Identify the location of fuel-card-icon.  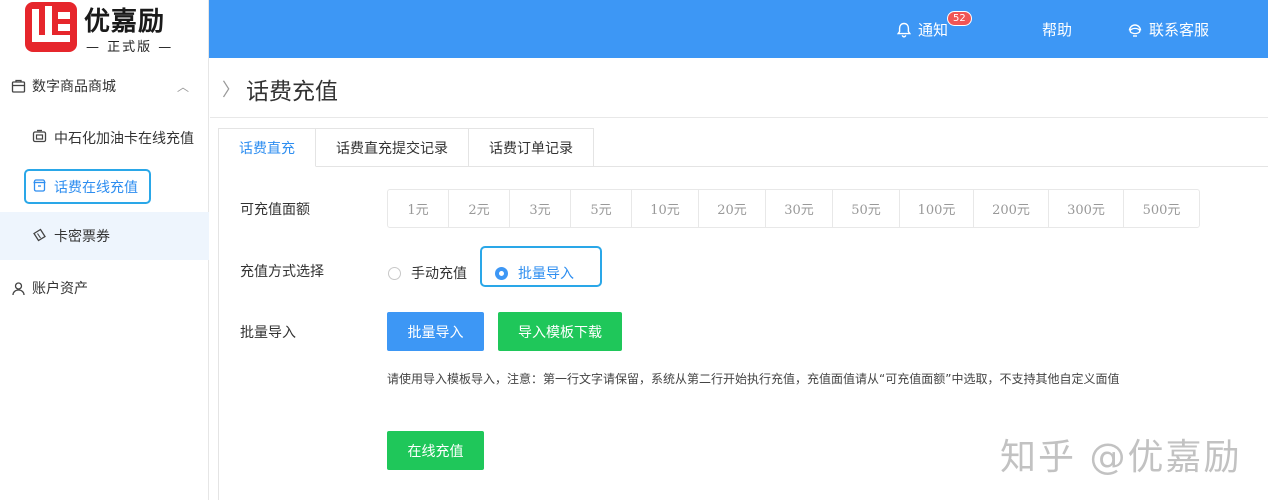
(39, 136).